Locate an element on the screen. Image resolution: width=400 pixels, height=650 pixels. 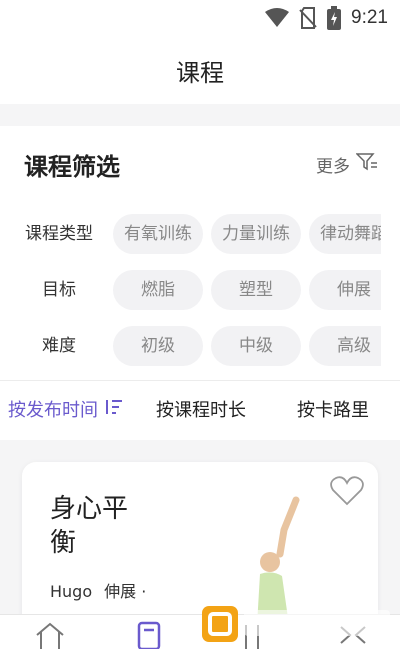
course-meta: Hugo 伸展 · is located at coordinates (104, 590).